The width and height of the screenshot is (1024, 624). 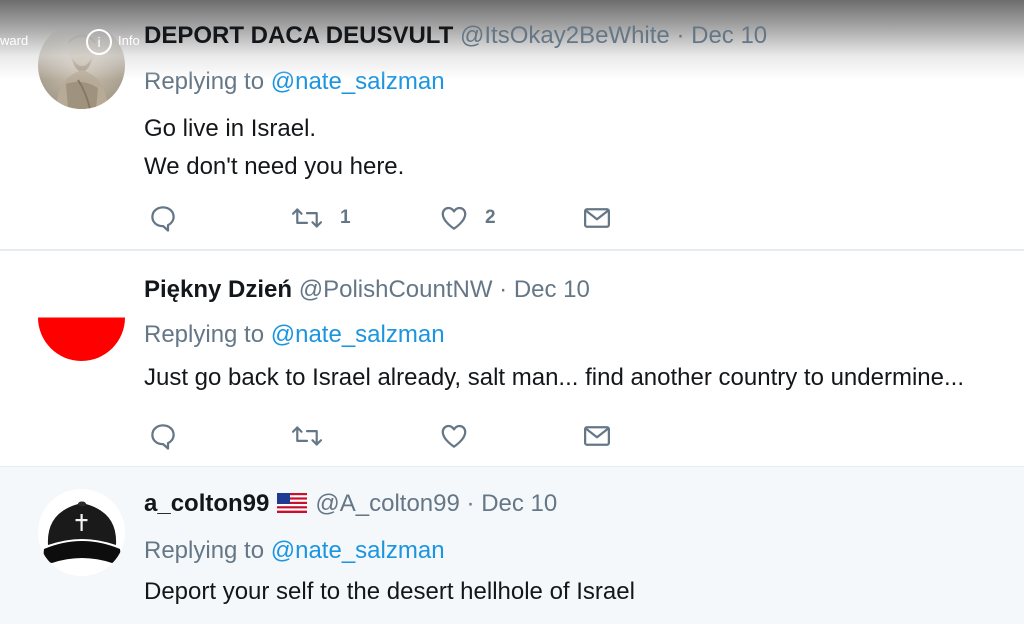 I want to click on display-name: a_colton99, so click(x=206, y=503).